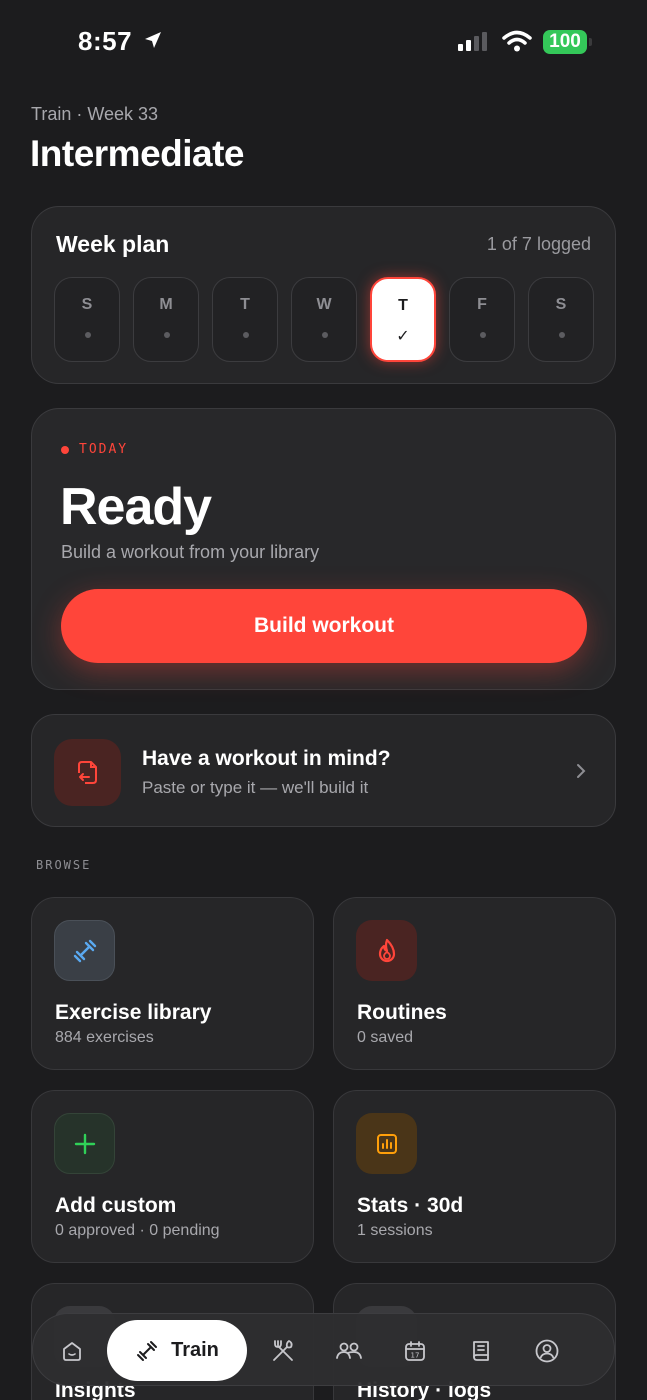 The height and width of the screenshot is (1400, 647). Describe the element at coordinates (166, 319) in the screenshot. I see `day-monday: M` at that location.